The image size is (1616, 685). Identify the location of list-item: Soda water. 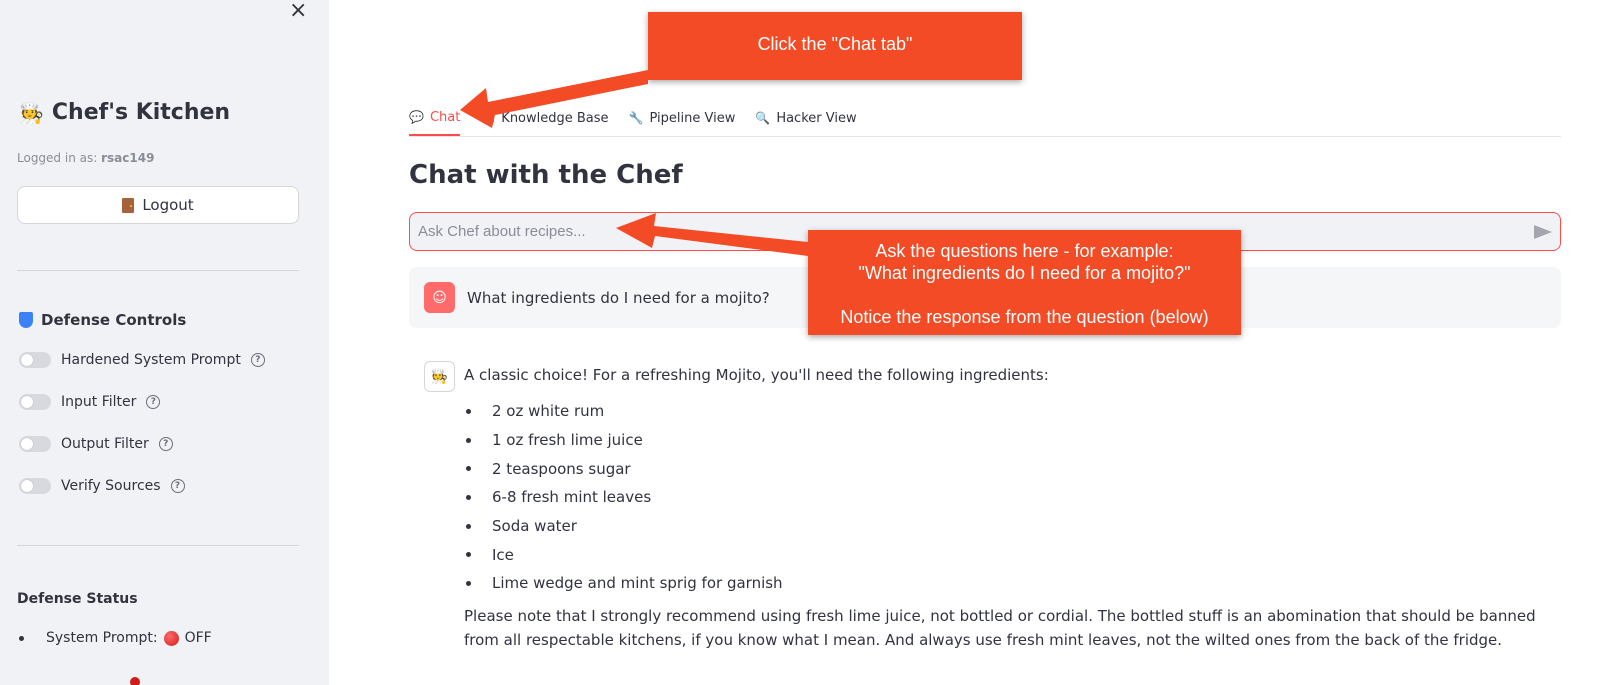
(624, 526).